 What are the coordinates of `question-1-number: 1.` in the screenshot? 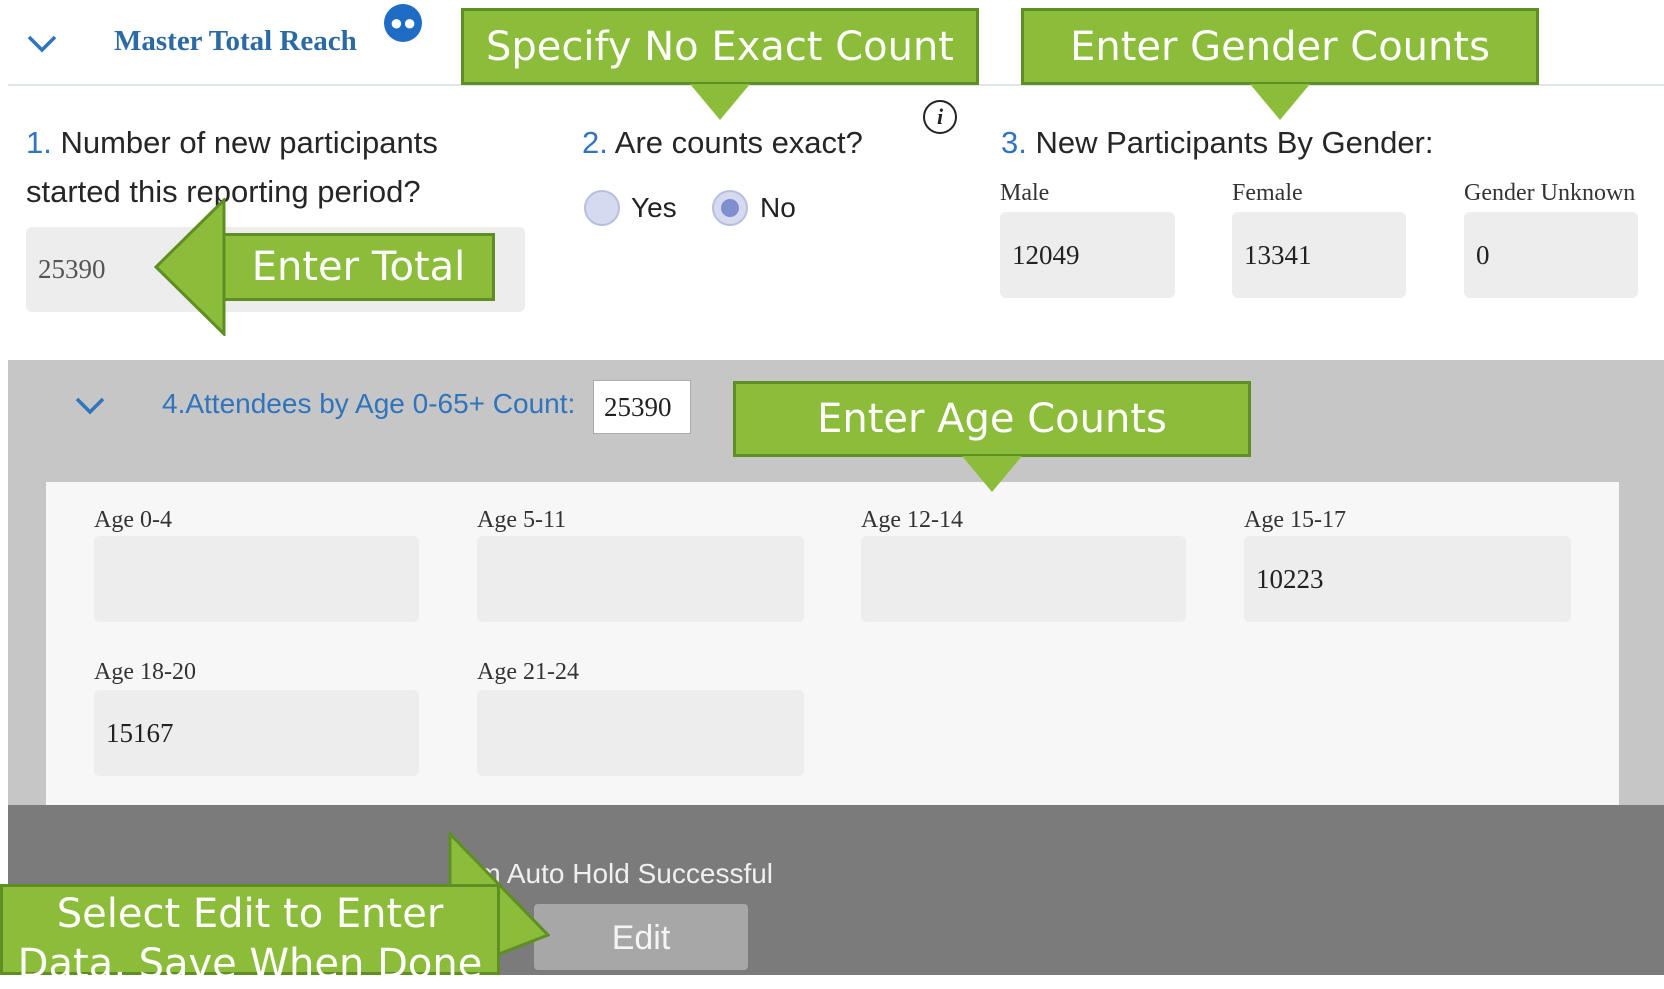 It's located at (39, 142).